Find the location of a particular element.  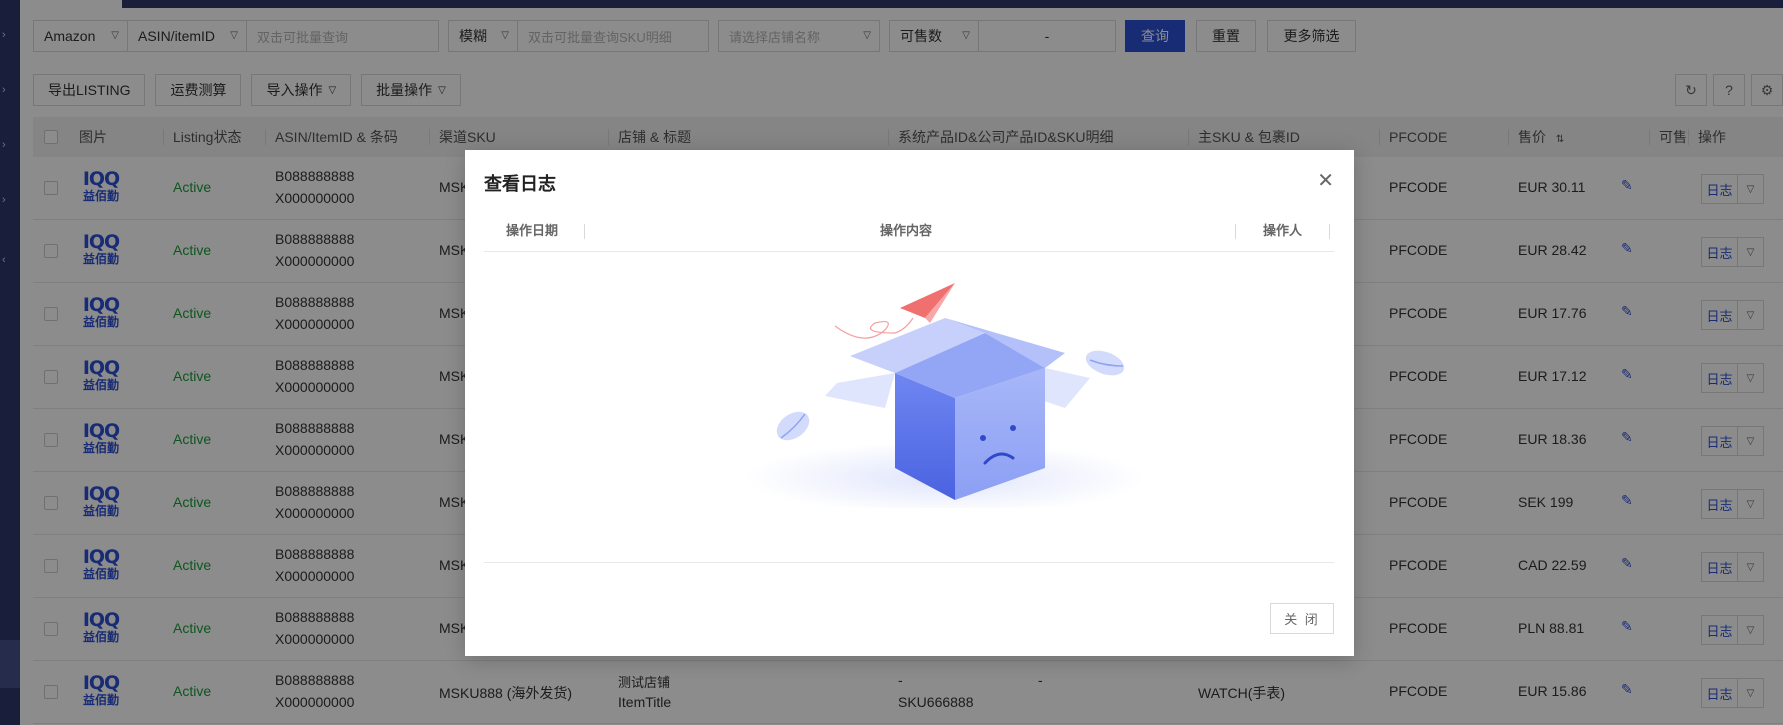

modal-title: 查看日志 is located at coordinates (520, 184).